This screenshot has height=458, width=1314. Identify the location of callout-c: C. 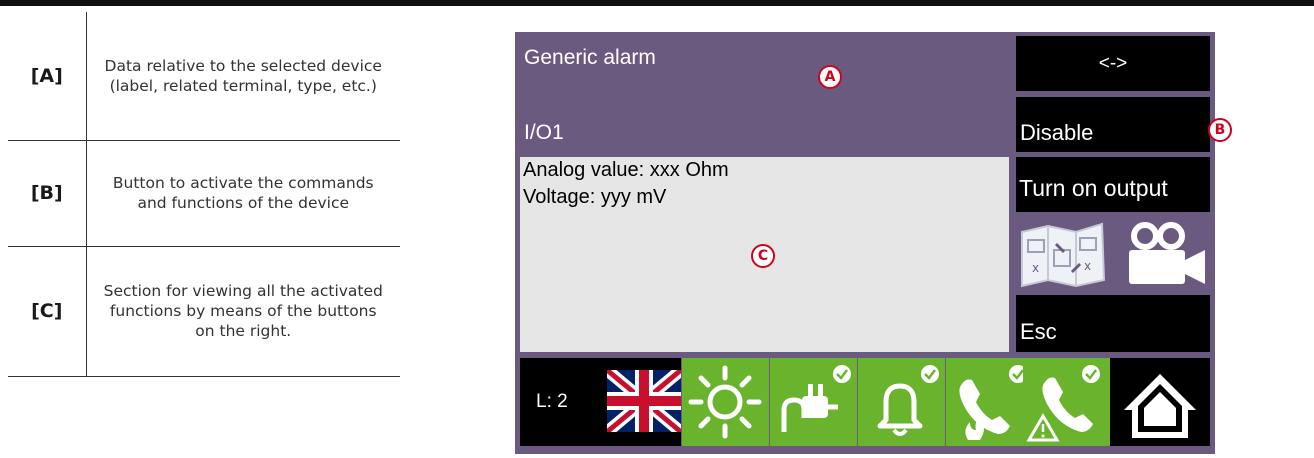
(763, 256).